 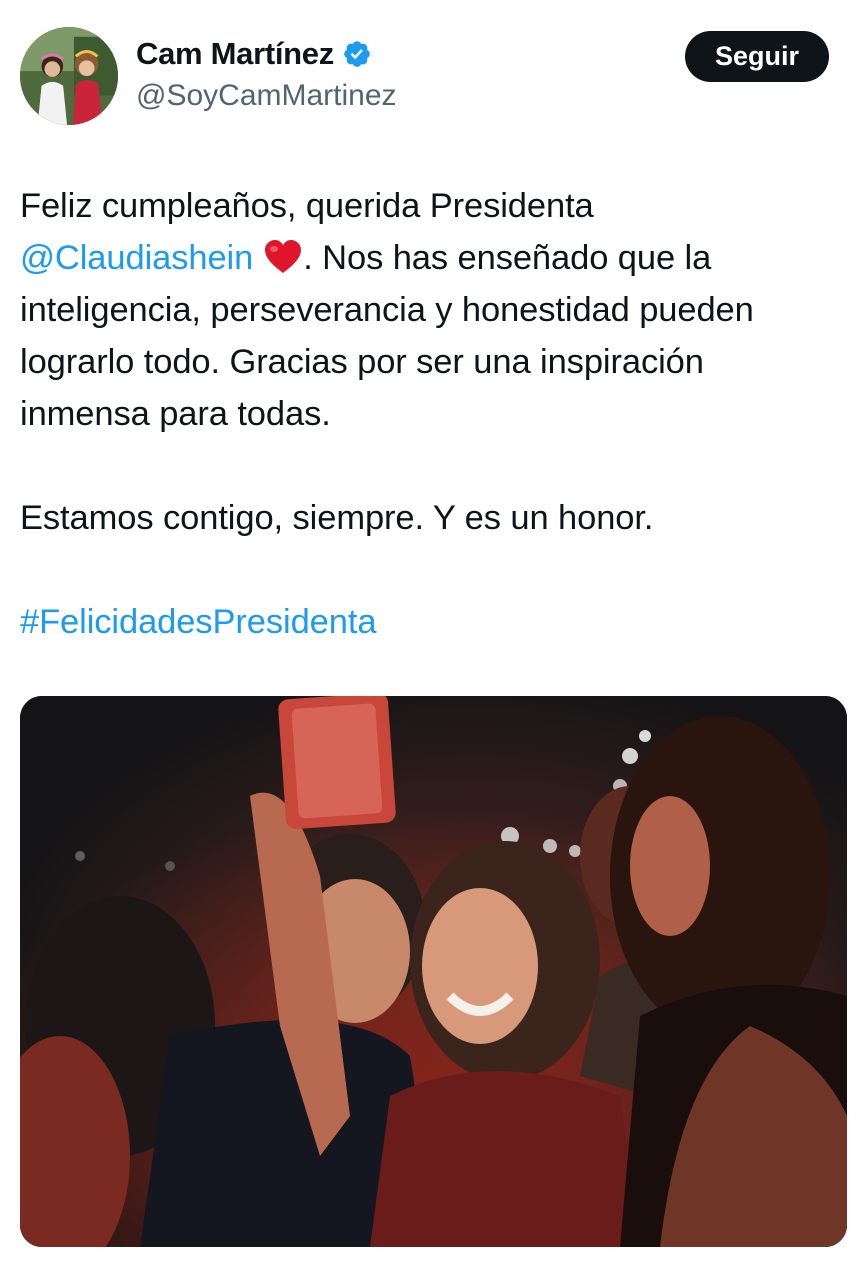 I want to click on tweet-line-rest: . Nos has enseñado que la, so click(x=507, y=258).